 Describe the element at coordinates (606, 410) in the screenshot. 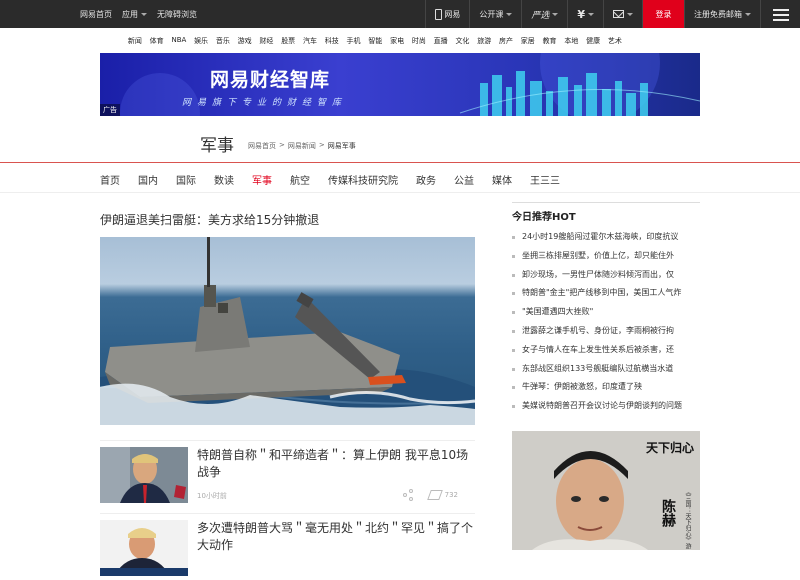

I see `hot-list-item: 美媒说特朗普召开会议讨论与伊朗谈判的问题` at that location.